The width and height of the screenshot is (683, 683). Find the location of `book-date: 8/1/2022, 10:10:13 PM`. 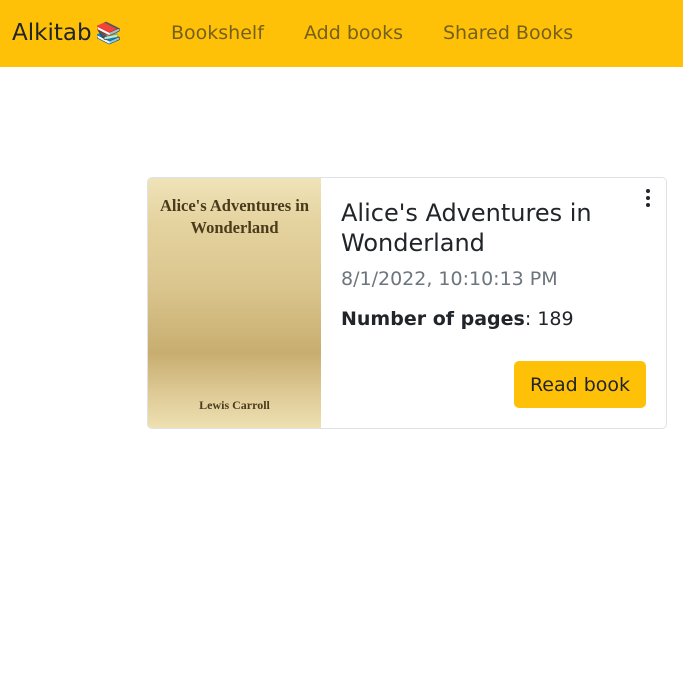

book-date: 8/1/2022, 10:10:13 PM is located at coordinates (449, 279).